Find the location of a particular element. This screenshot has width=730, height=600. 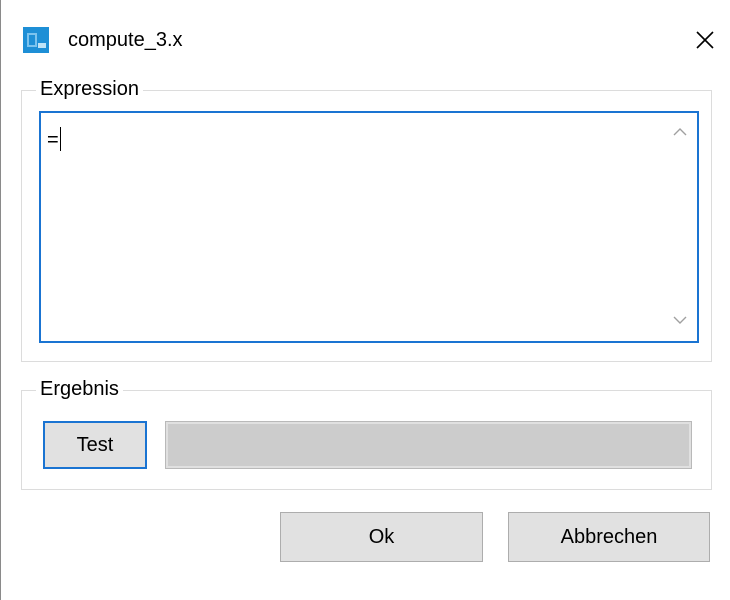

expression-scrollbar is located at coordinates (680, 227).